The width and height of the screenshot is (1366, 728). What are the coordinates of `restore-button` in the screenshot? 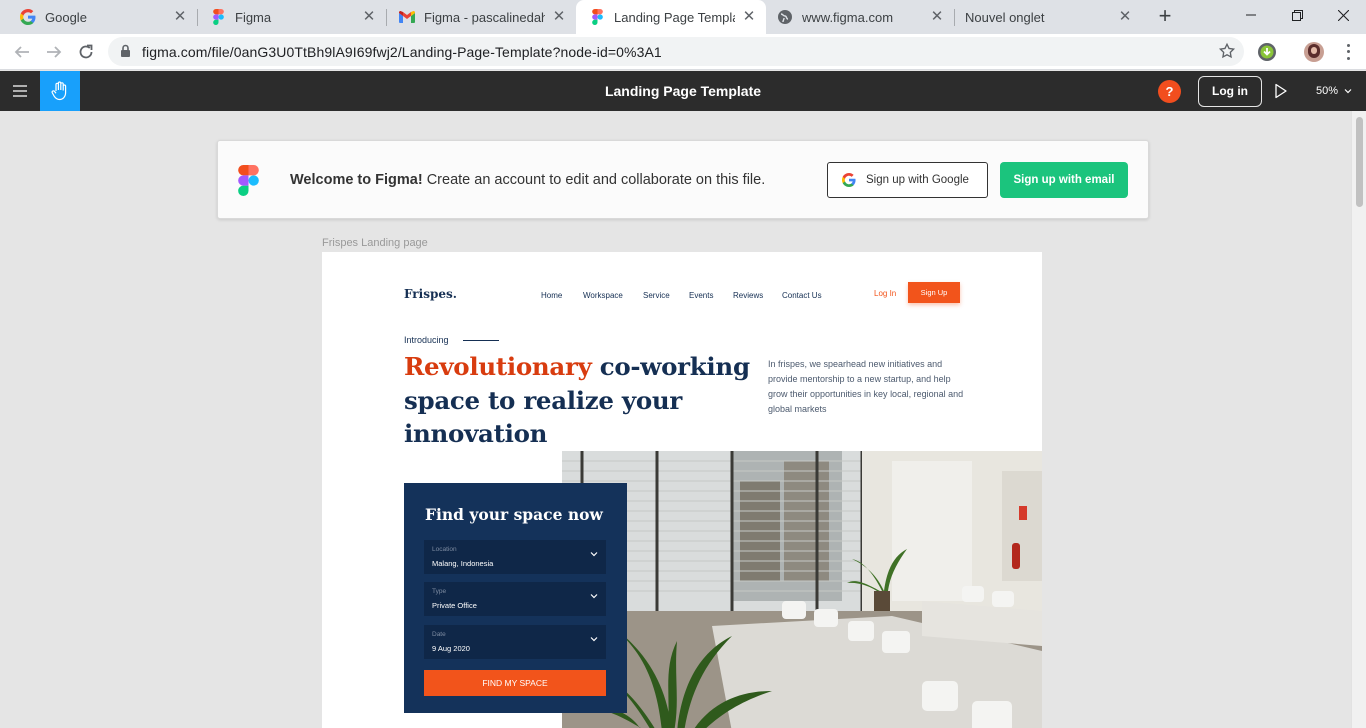 It's located at (1297, 15).